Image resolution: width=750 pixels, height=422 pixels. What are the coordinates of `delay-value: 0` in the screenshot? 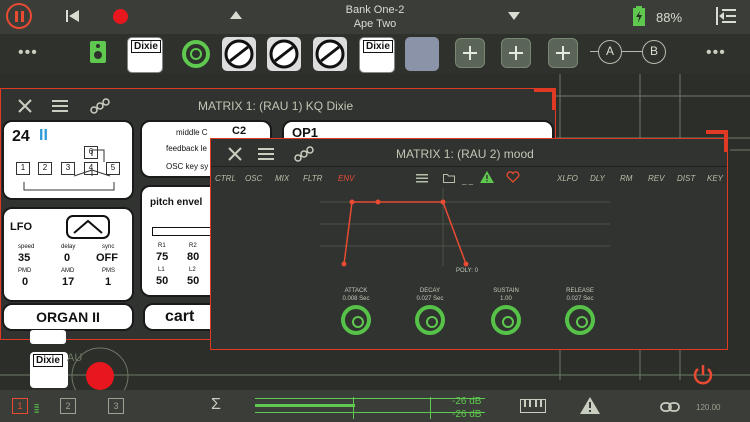 It's located at (67, 258).